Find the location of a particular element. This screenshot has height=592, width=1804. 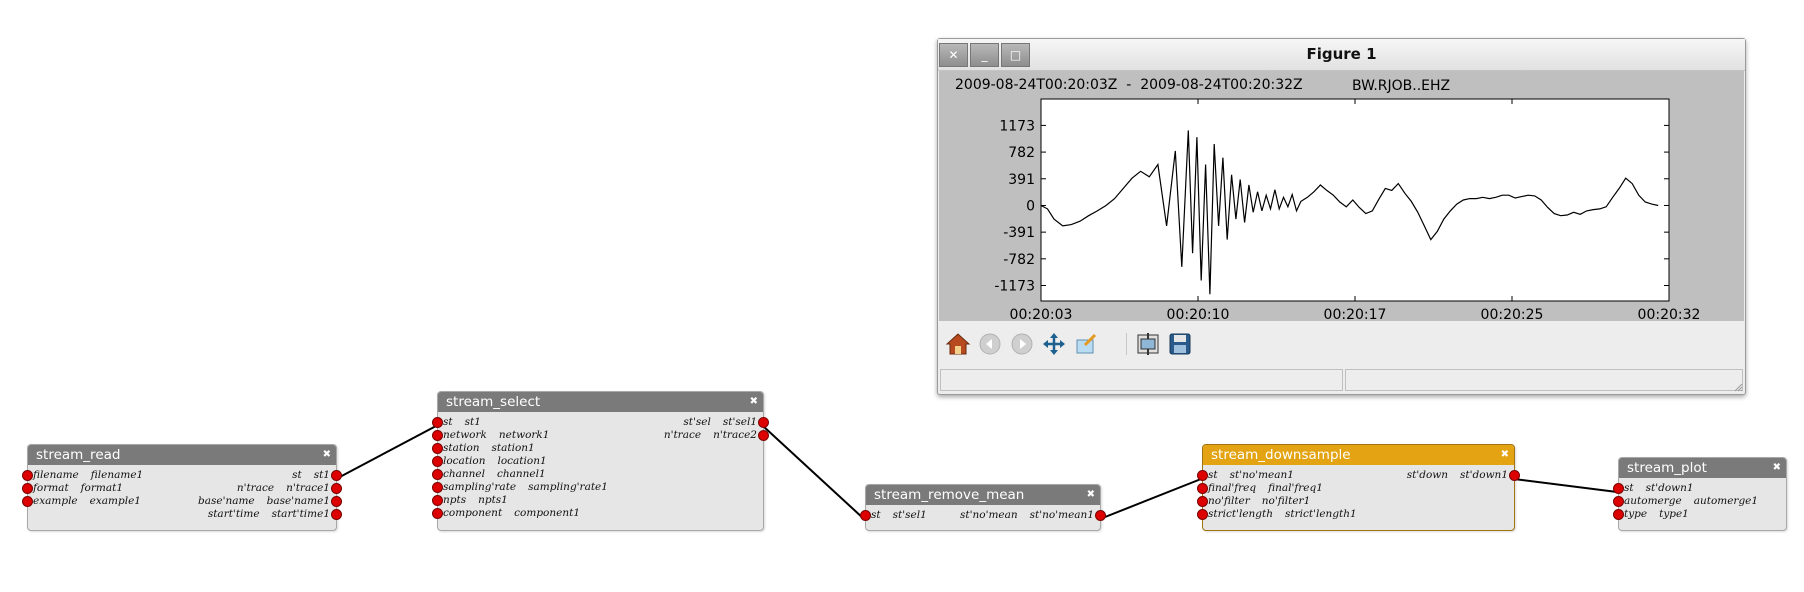

output-value: start'time1 is located at coordinates (300, 514).